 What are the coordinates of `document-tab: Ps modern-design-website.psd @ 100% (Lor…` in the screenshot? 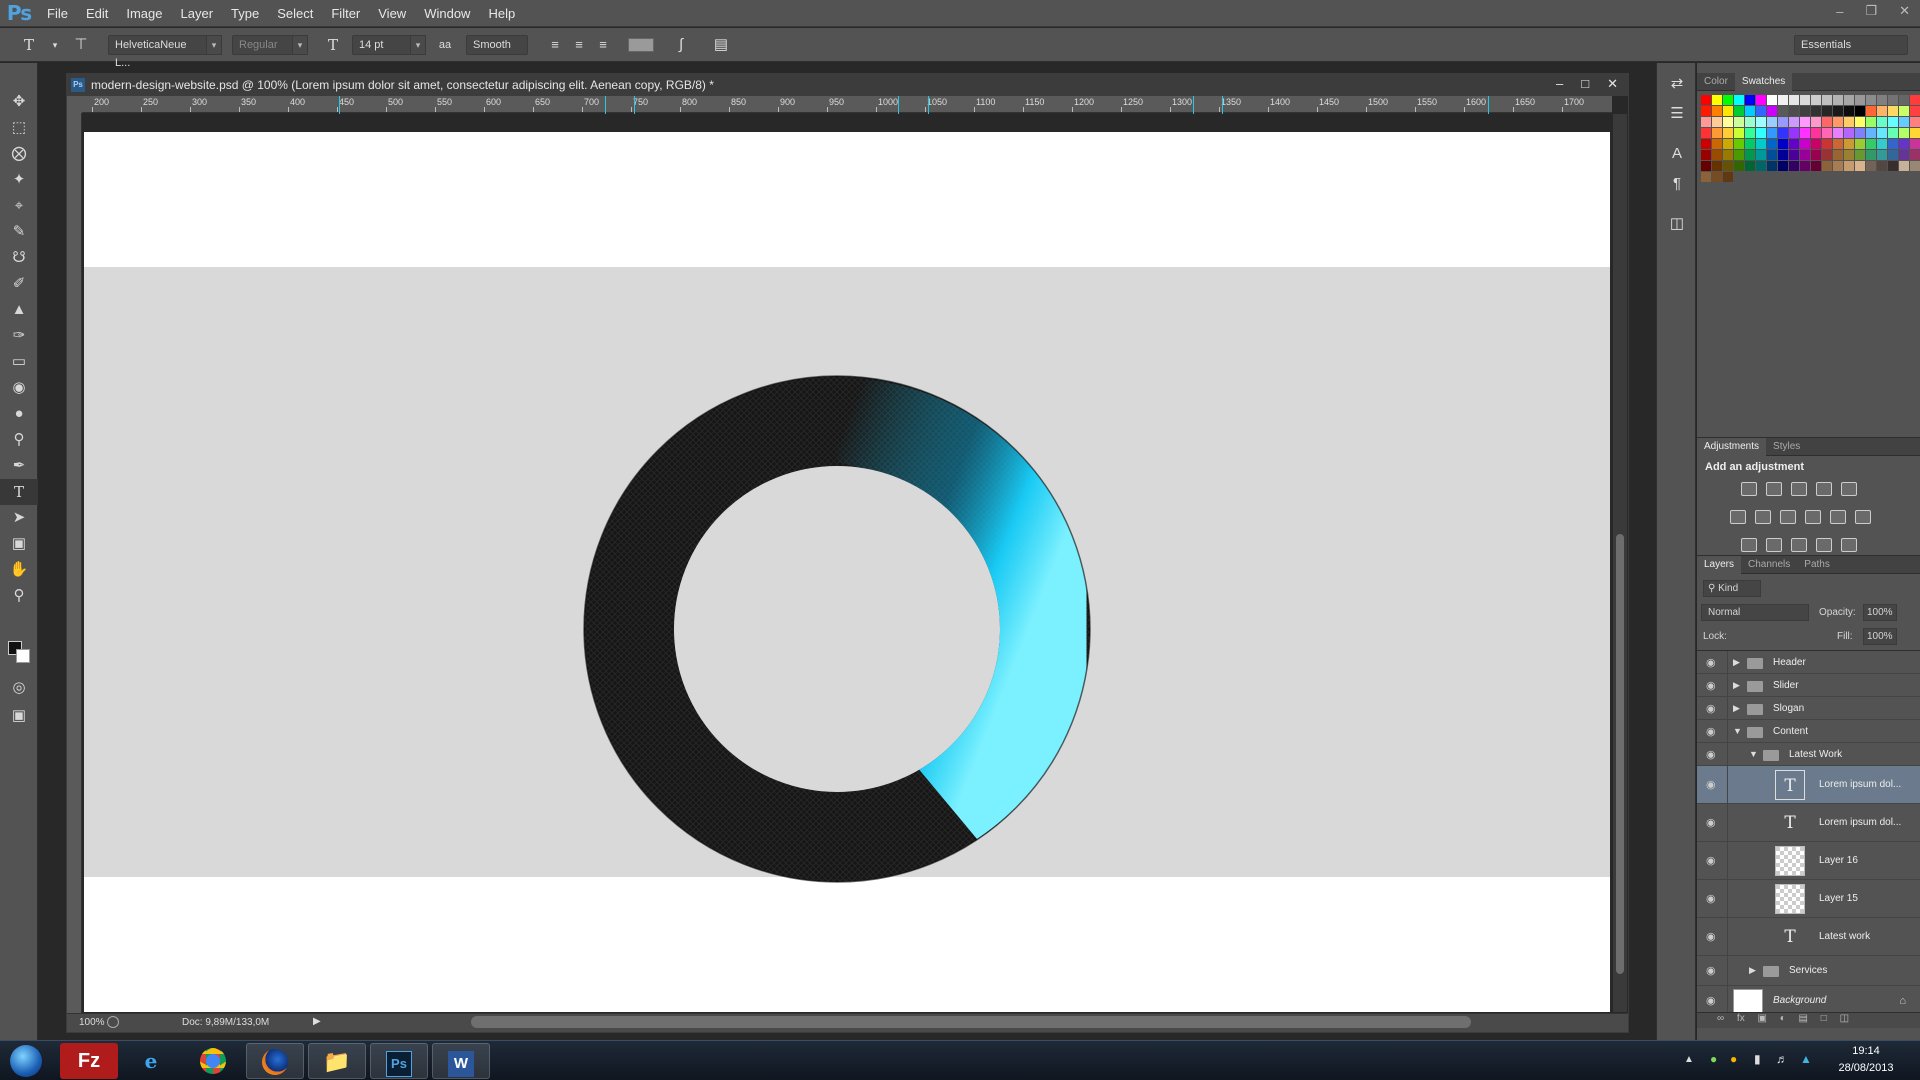 It's located at (847, 85).